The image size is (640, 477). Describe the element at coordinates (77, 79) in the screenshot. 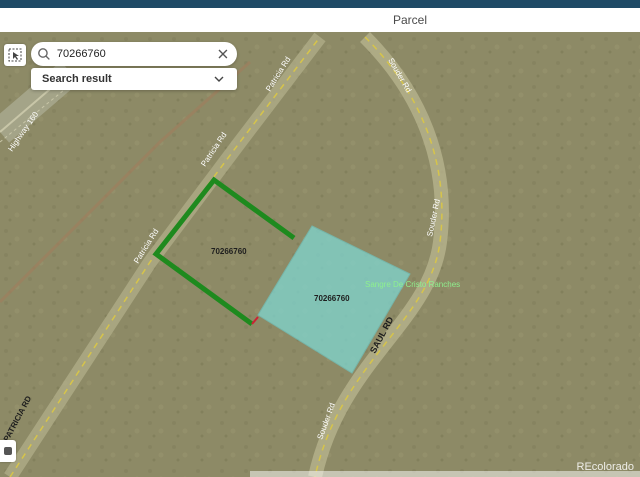

I see `search-result-label: Search result` at that location.